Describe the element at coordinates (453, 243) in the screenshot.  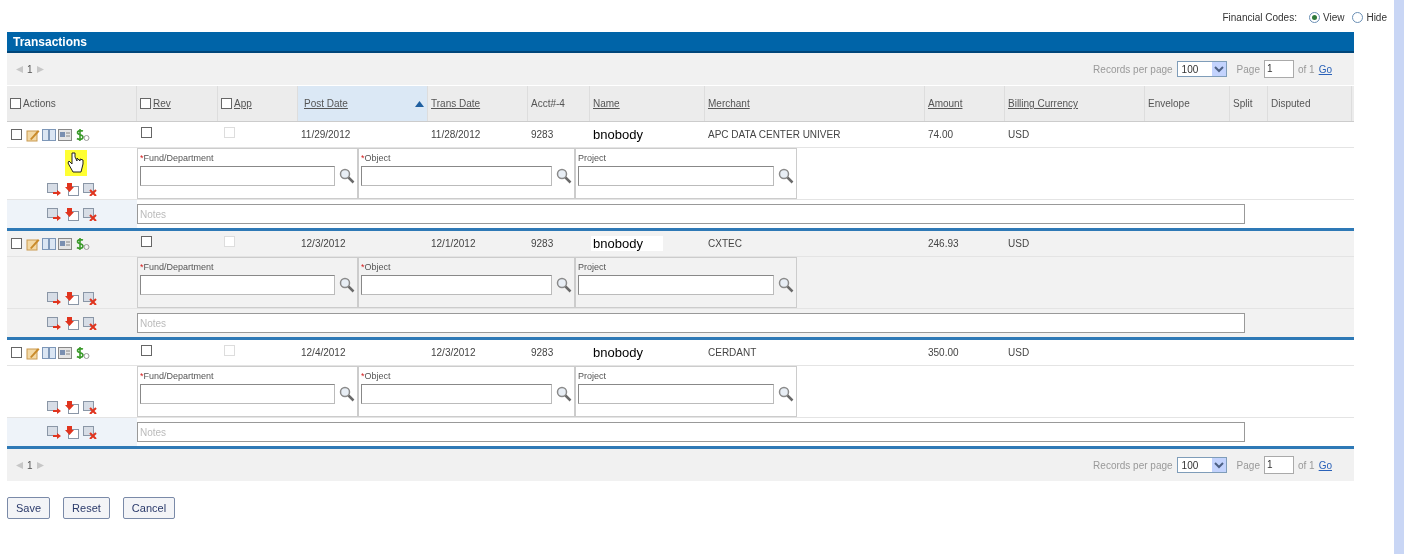
I see `table-cell: 12/1/2012` at that location.